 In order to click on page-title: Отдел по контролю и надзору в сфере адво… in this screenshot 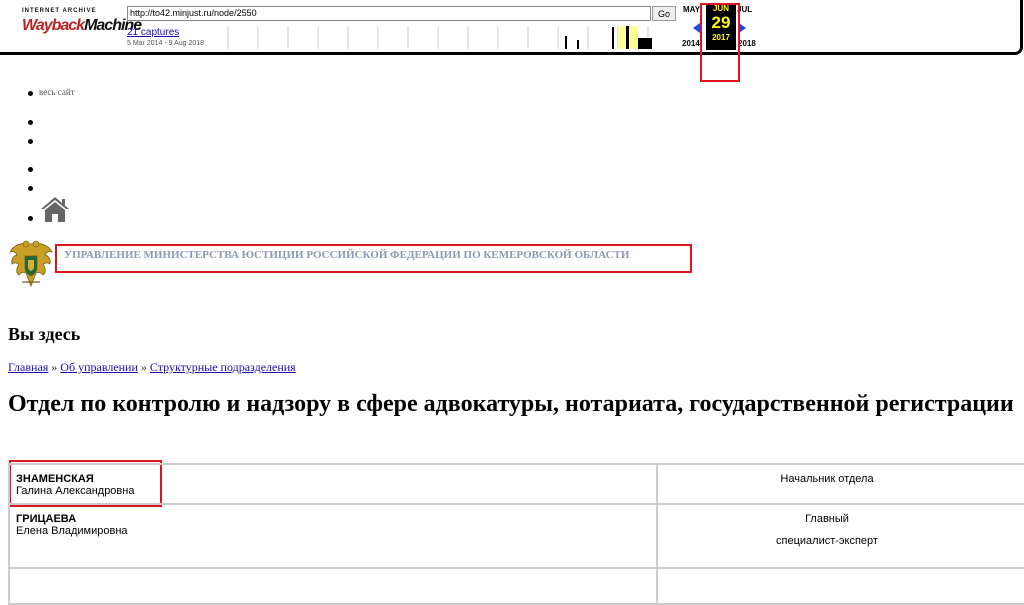, I will do `click(511, 404)`.